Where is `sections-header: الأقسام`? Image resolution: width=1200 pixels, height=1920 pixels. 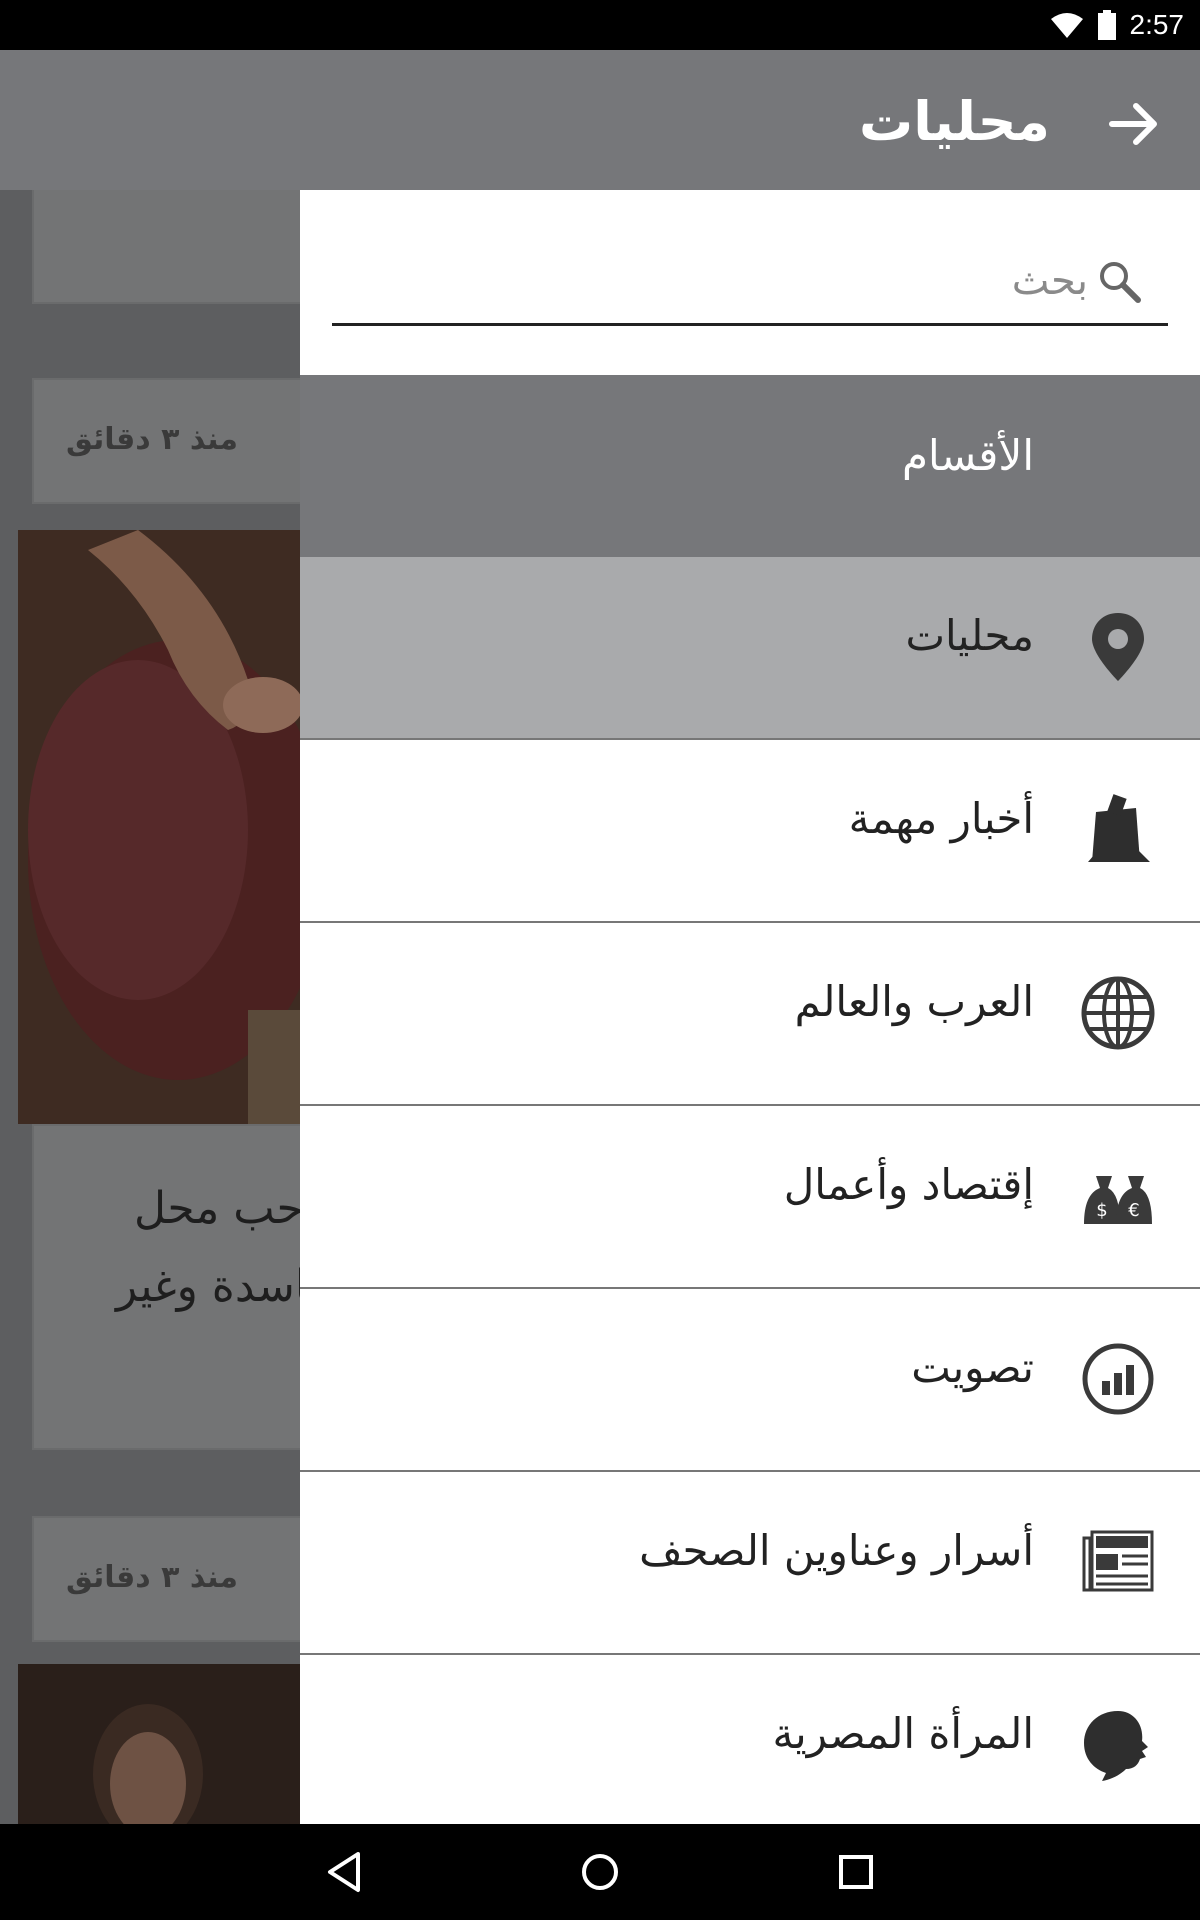 sections-header: الأقسام is located at coordinates (750, 466).